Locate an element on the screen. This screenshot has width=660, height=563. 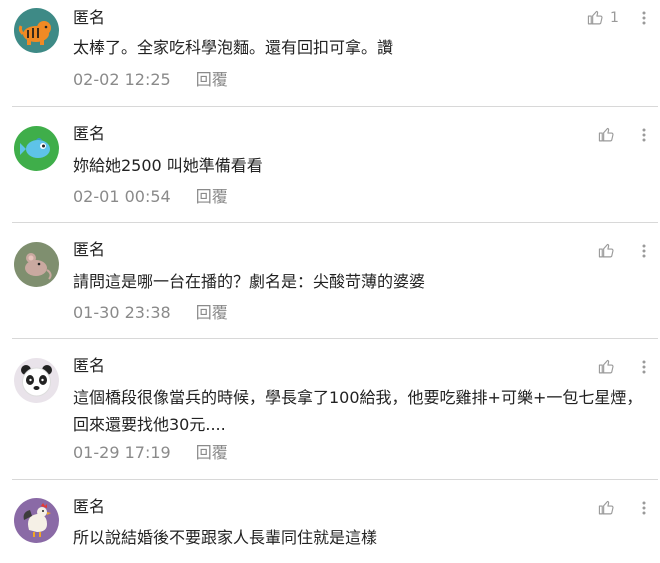
comment-time: 02-02 12:25 is located at coordinates (122, 79).